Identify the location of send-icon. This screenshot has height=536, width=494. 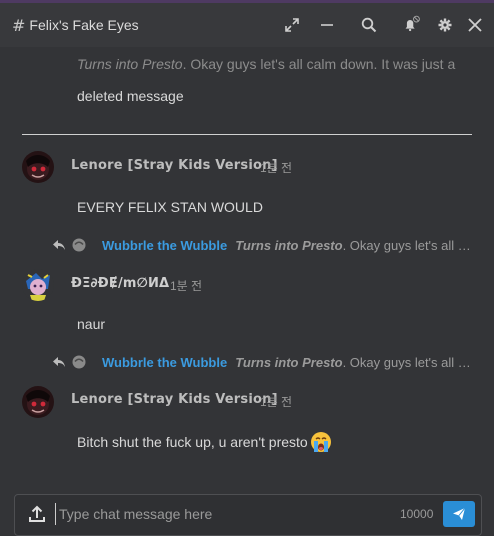
(459, 513).